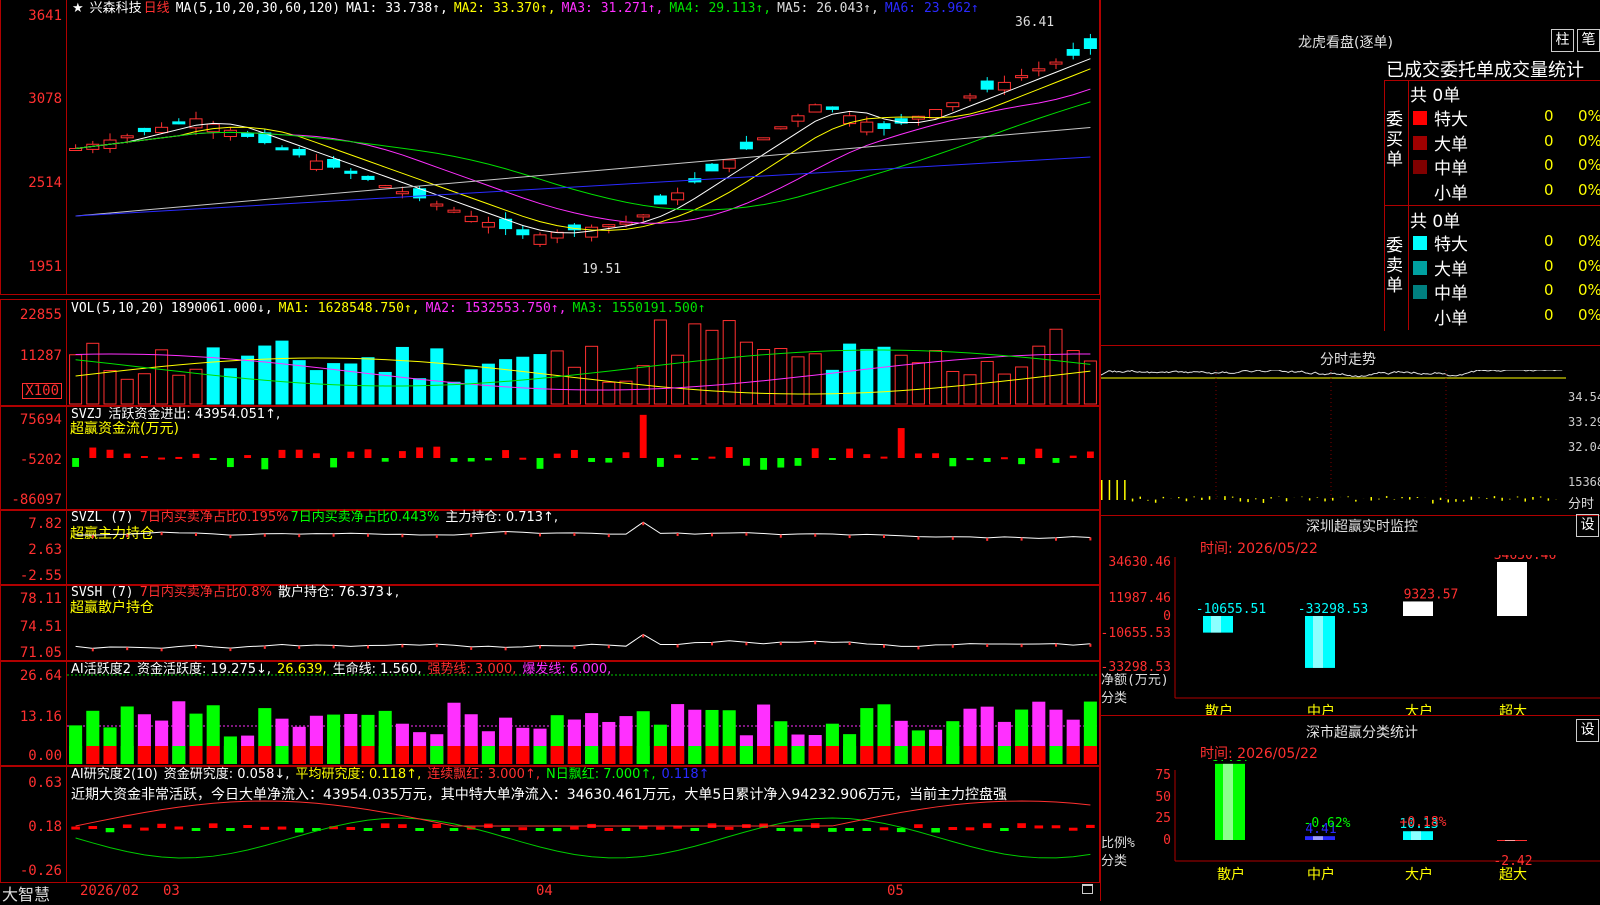 The height and width of the screenshot is (905, 1600). I want to click on ai1-tick: 0.00, so click(45, 756).